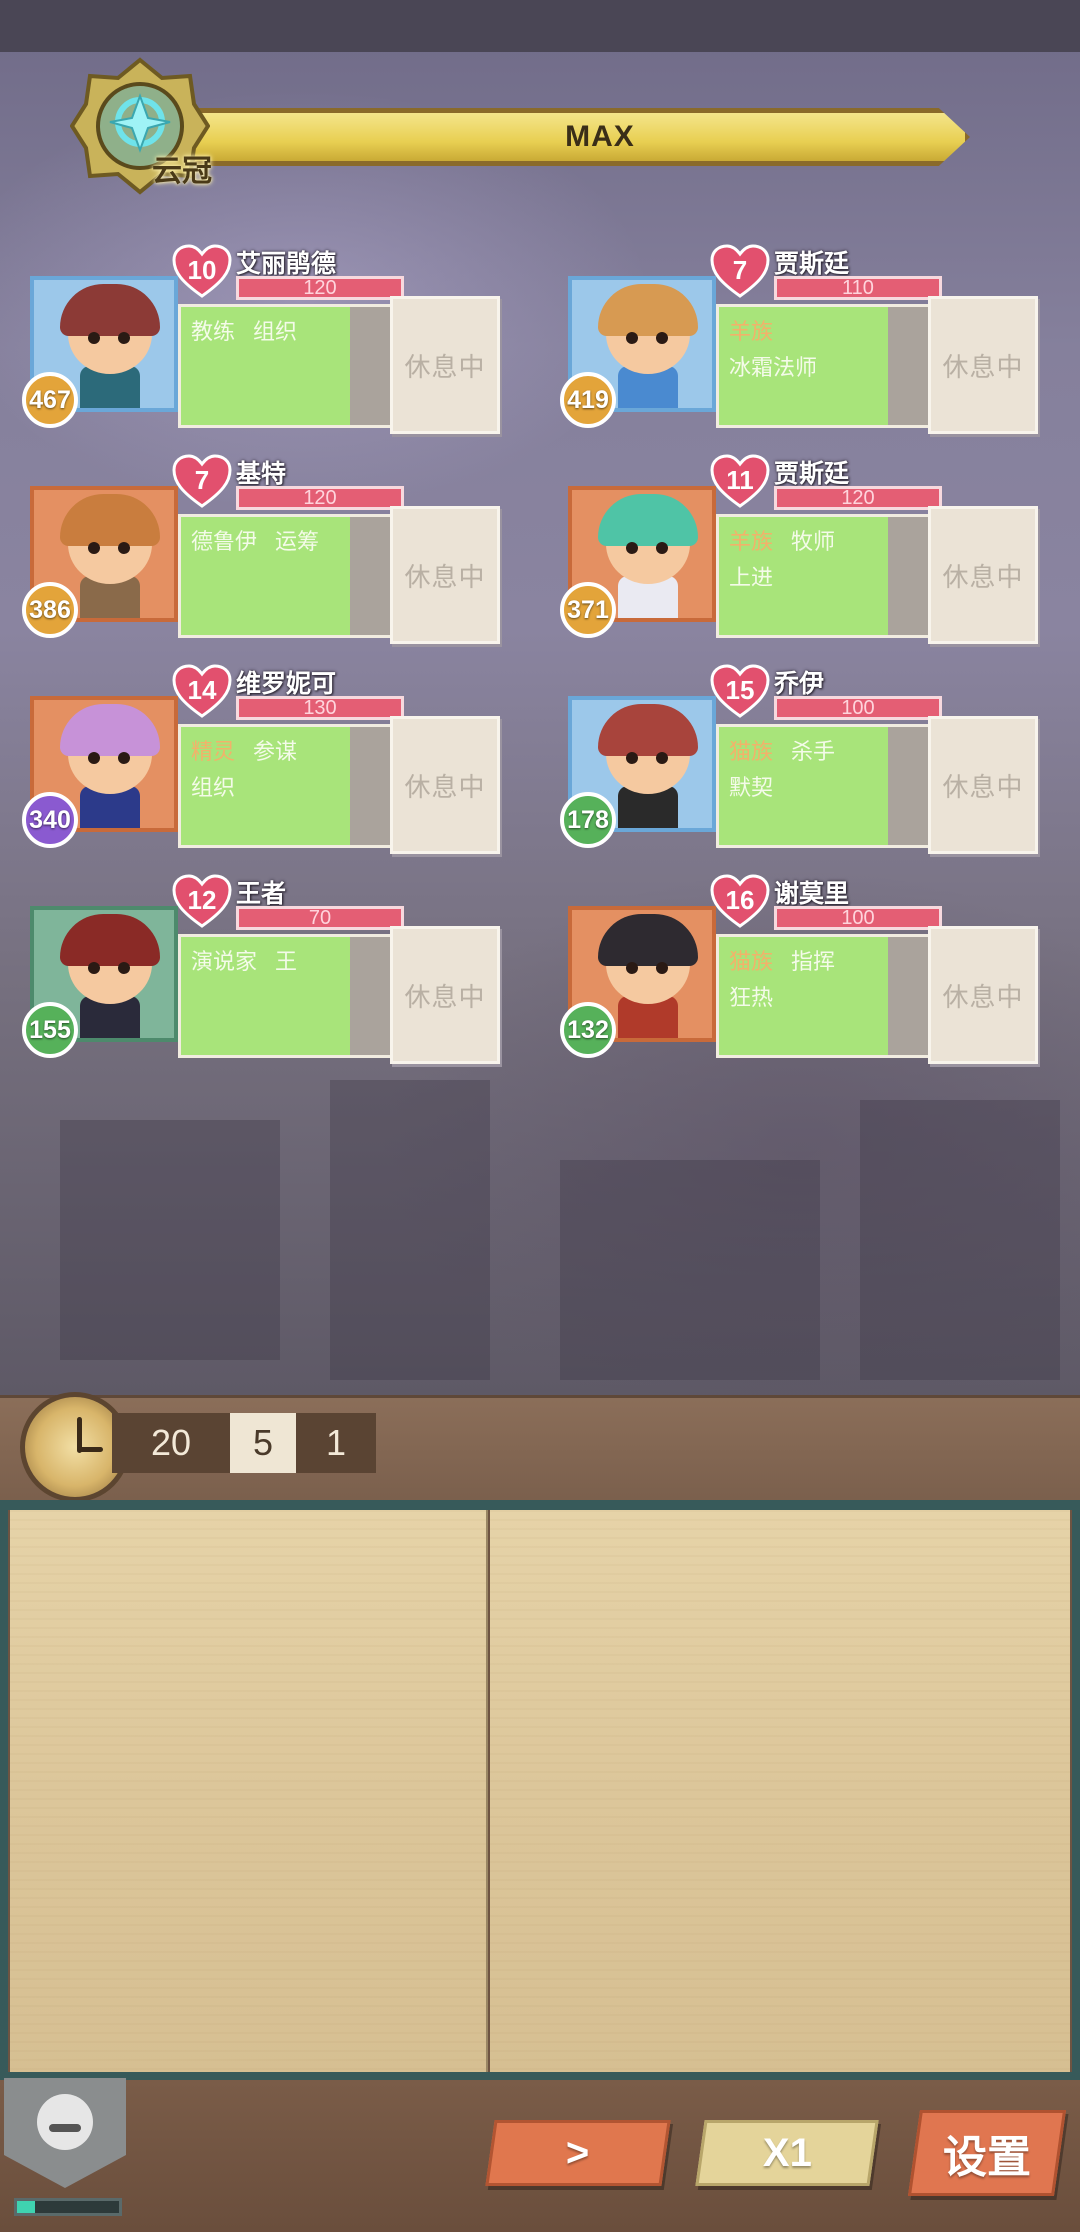 The width and height of the screenshot is (1080, 2232). Describe the element at coordinates (802, 786) in the screenshot. I see `traits-panel: 猫族 杀手 默契` at that location.